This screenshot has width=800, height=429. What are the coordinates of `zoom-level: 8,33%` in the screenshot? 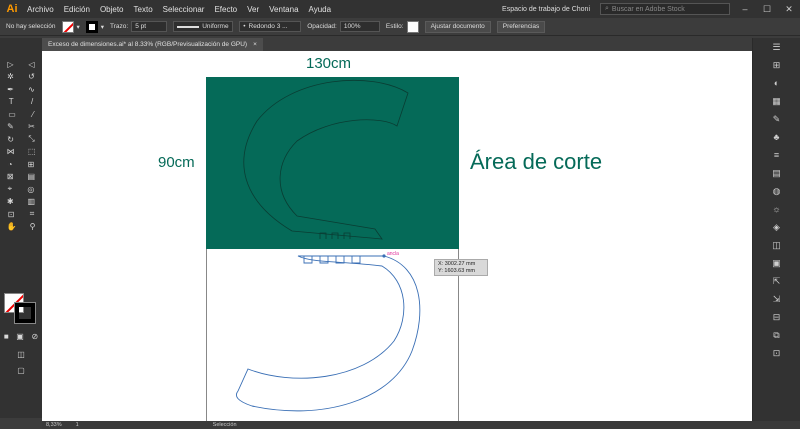 It's located at (54, 425).